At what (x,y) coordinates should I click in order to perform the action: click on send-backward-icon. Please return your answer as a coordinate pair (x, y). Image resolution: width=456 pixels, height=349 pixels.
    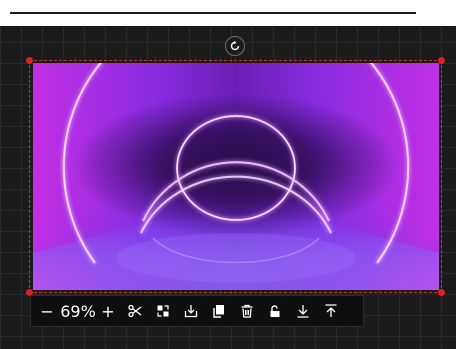
    Looking at the image, I should click on (303, 311).